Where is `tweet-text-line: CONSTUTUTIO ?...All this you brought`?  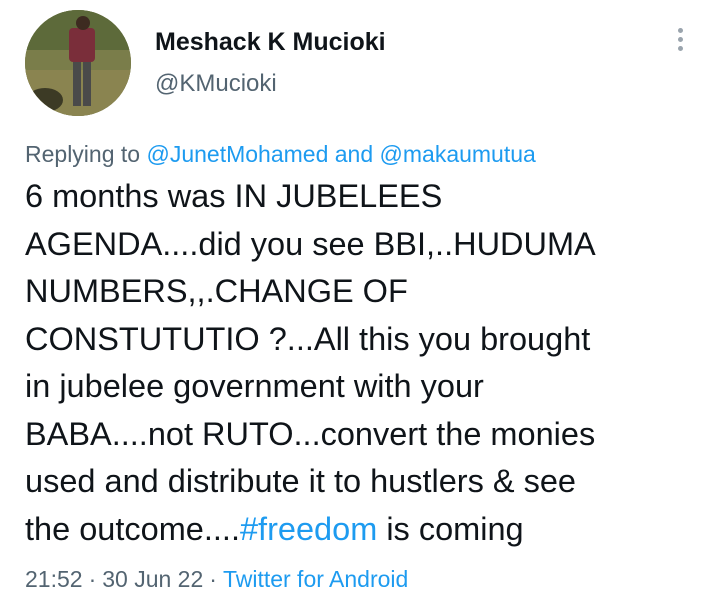
tweet-text-line: CONSTUTUTIO ?...All this you brought is located at coordinates (308, 338).